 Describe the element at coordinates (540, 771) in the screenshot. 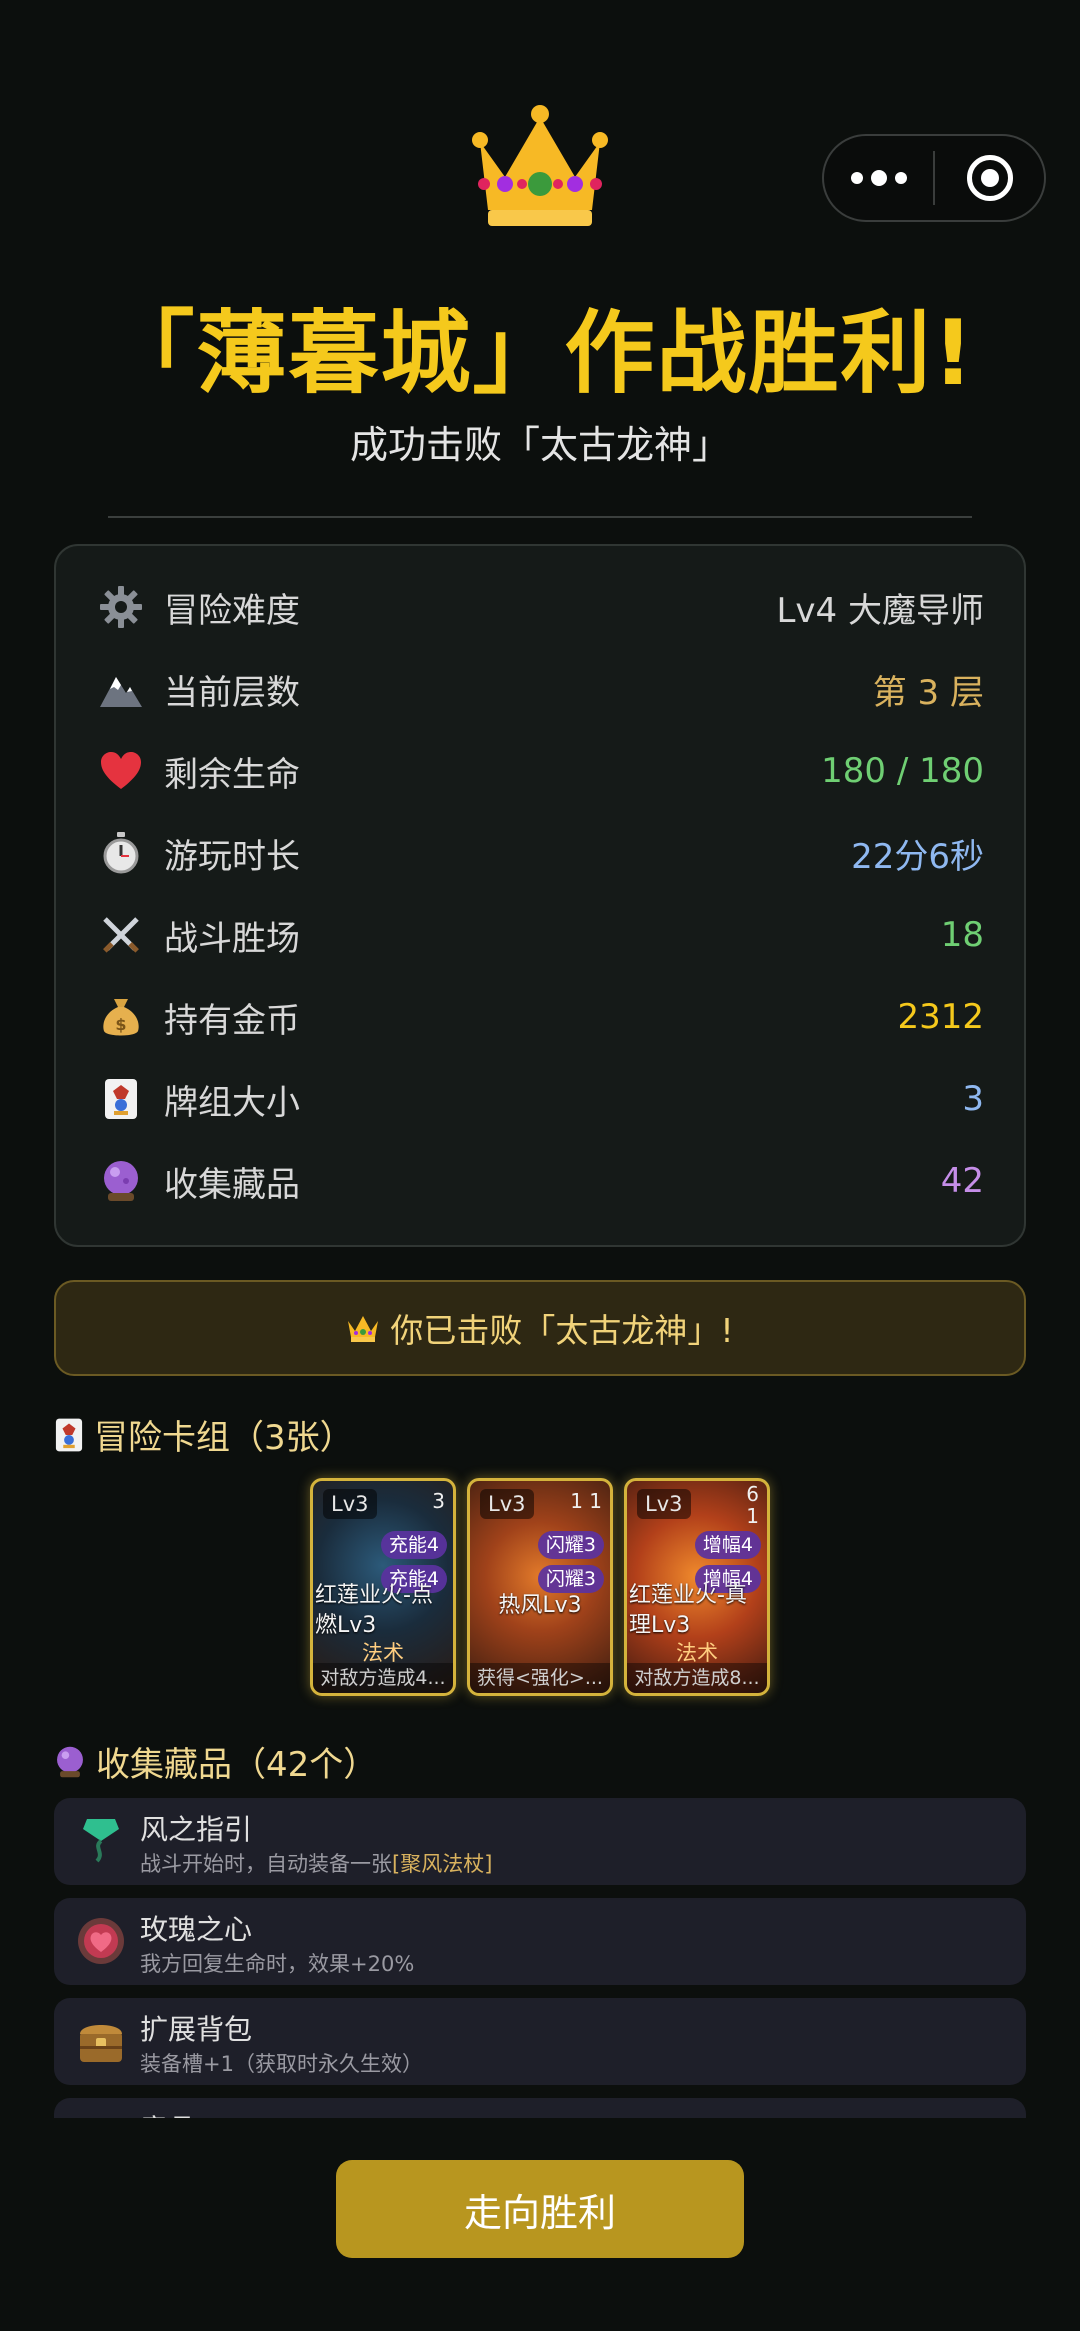

I see `stat-row-hp: 剩余生命 180 / 180` at that location.